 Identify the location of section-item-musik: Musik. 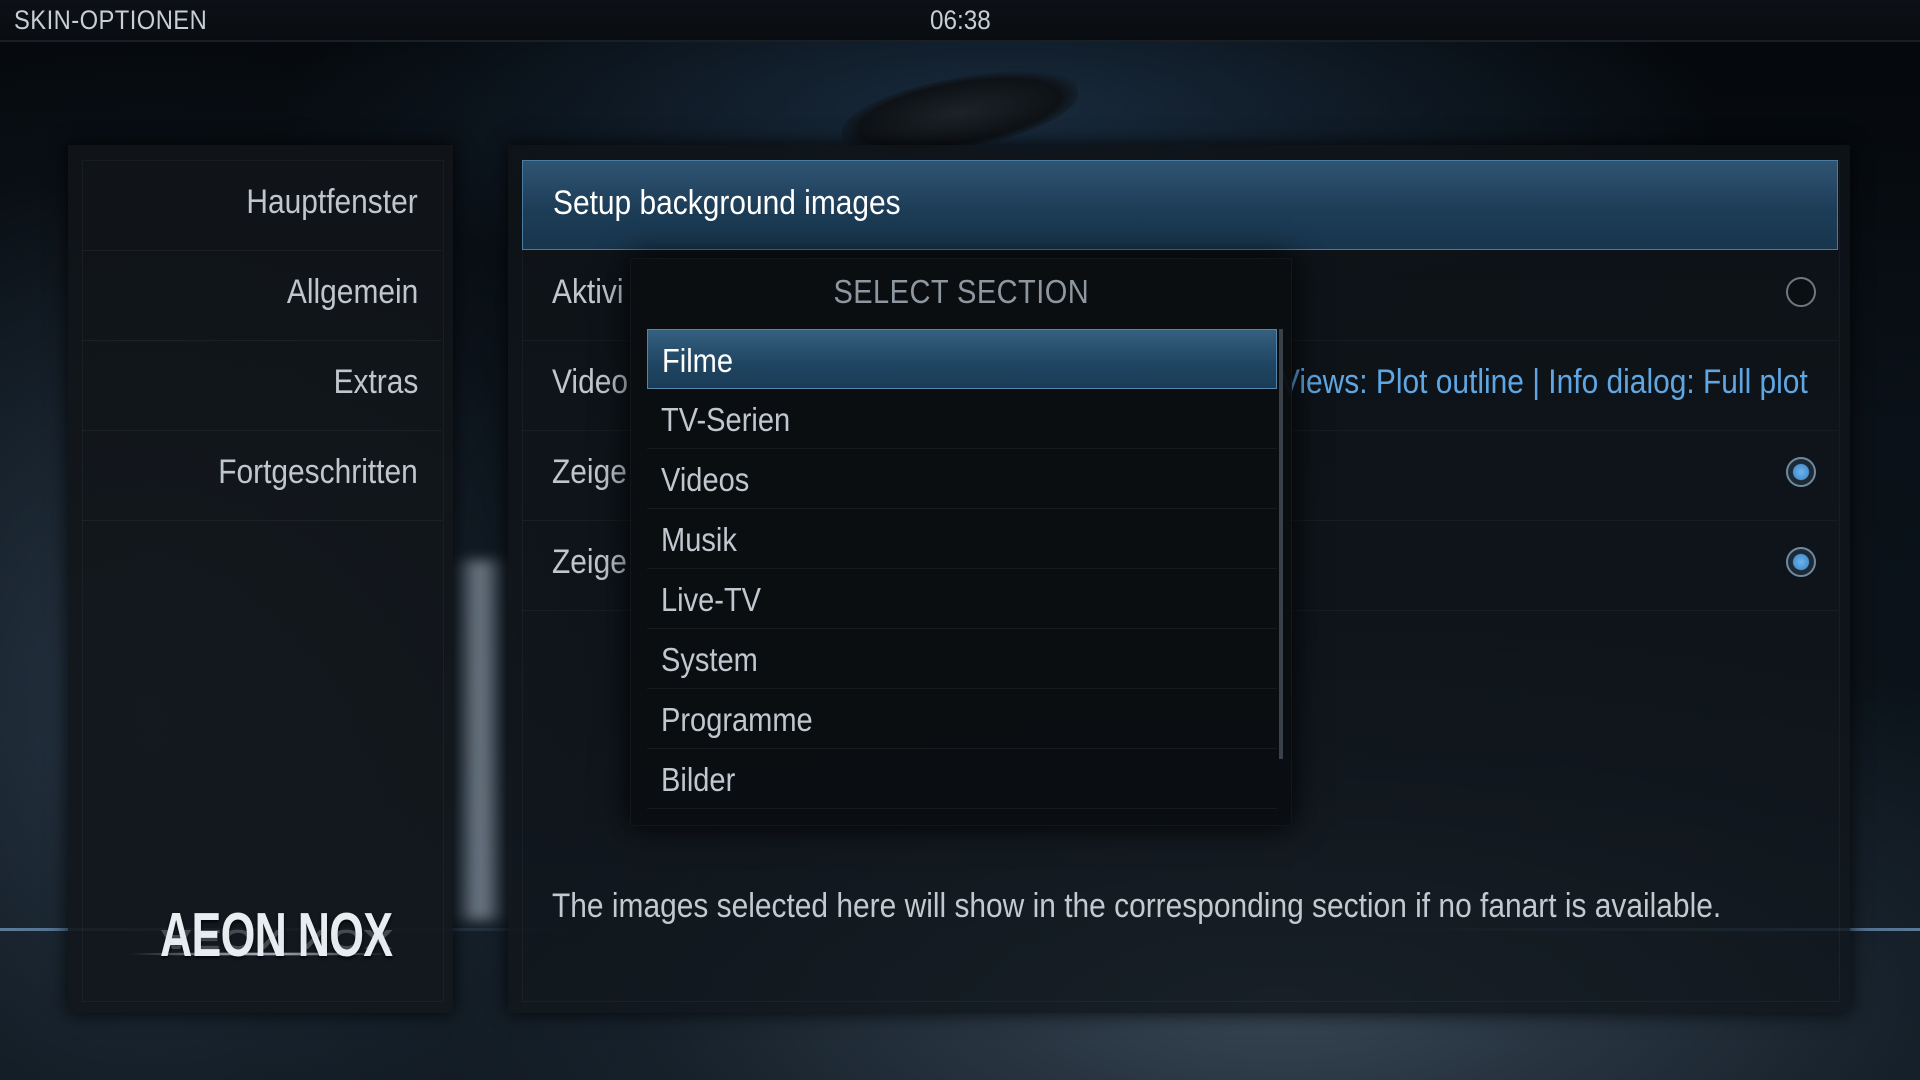
(962, 539).